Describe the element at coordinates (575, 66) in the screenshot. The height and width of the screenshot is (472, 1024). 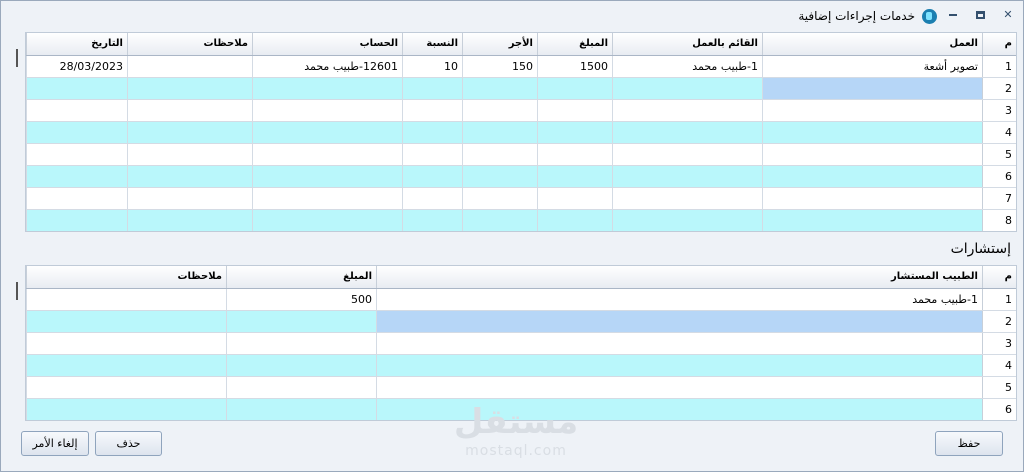
I see `table-cell: 1500` at that location.